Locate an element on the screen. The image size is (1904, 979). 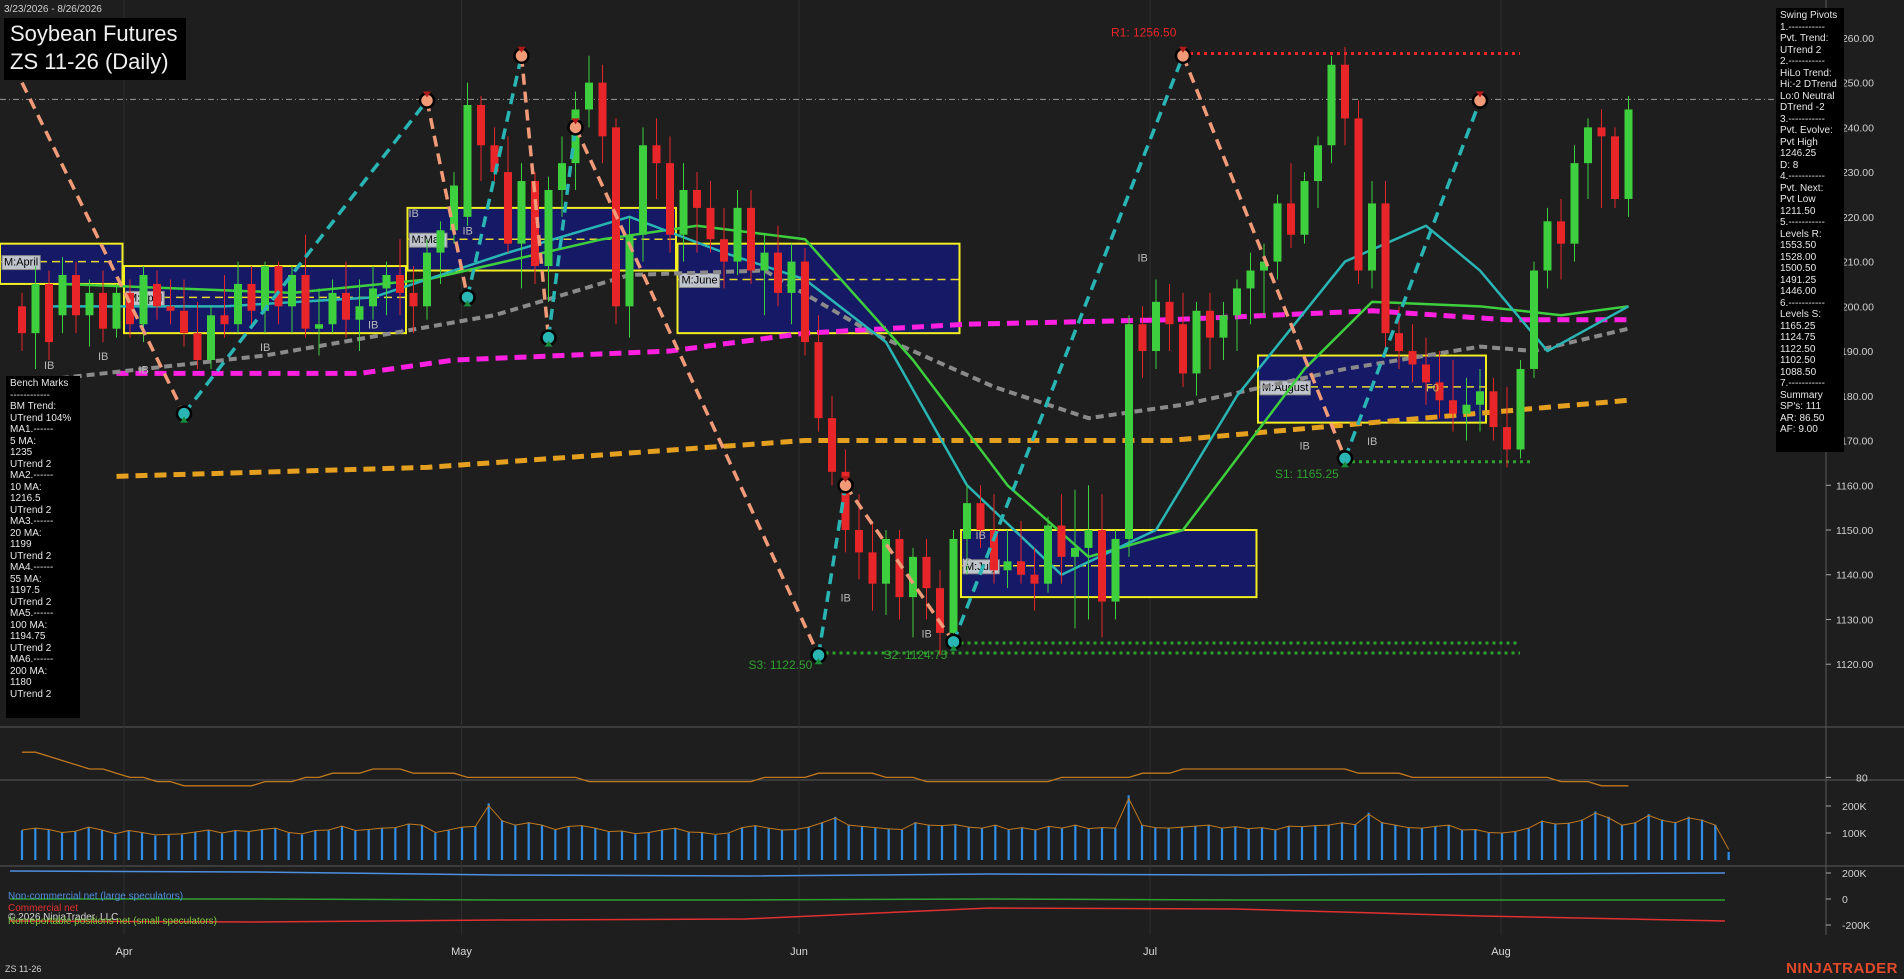
swing-pivot-line: D: 8 is located at coordinates (1789, 165).